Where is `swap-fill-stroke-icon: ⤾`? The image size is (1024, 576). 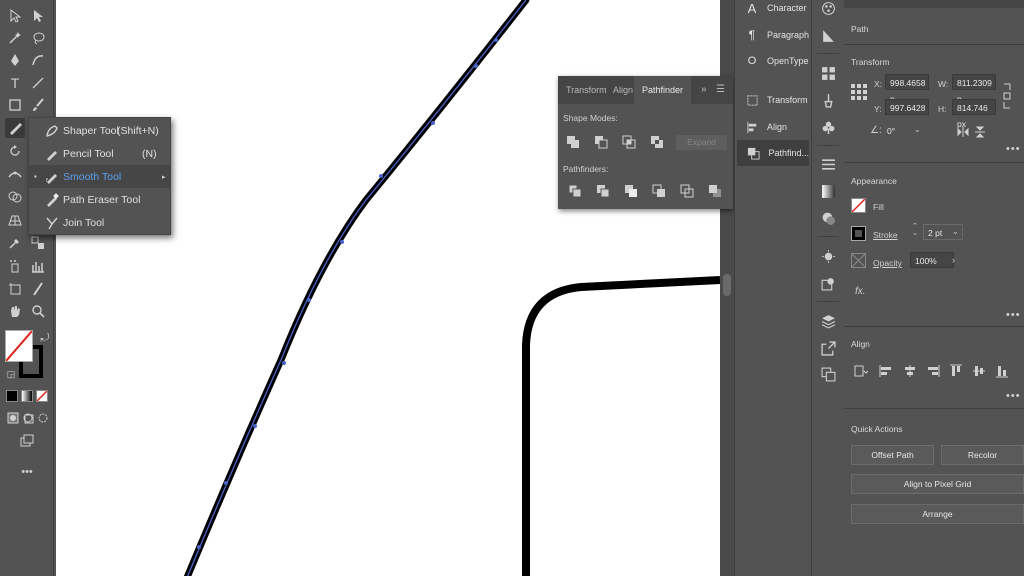 swap-fill-stroke-icon: ⤾ is located at coordinates (45, 338).